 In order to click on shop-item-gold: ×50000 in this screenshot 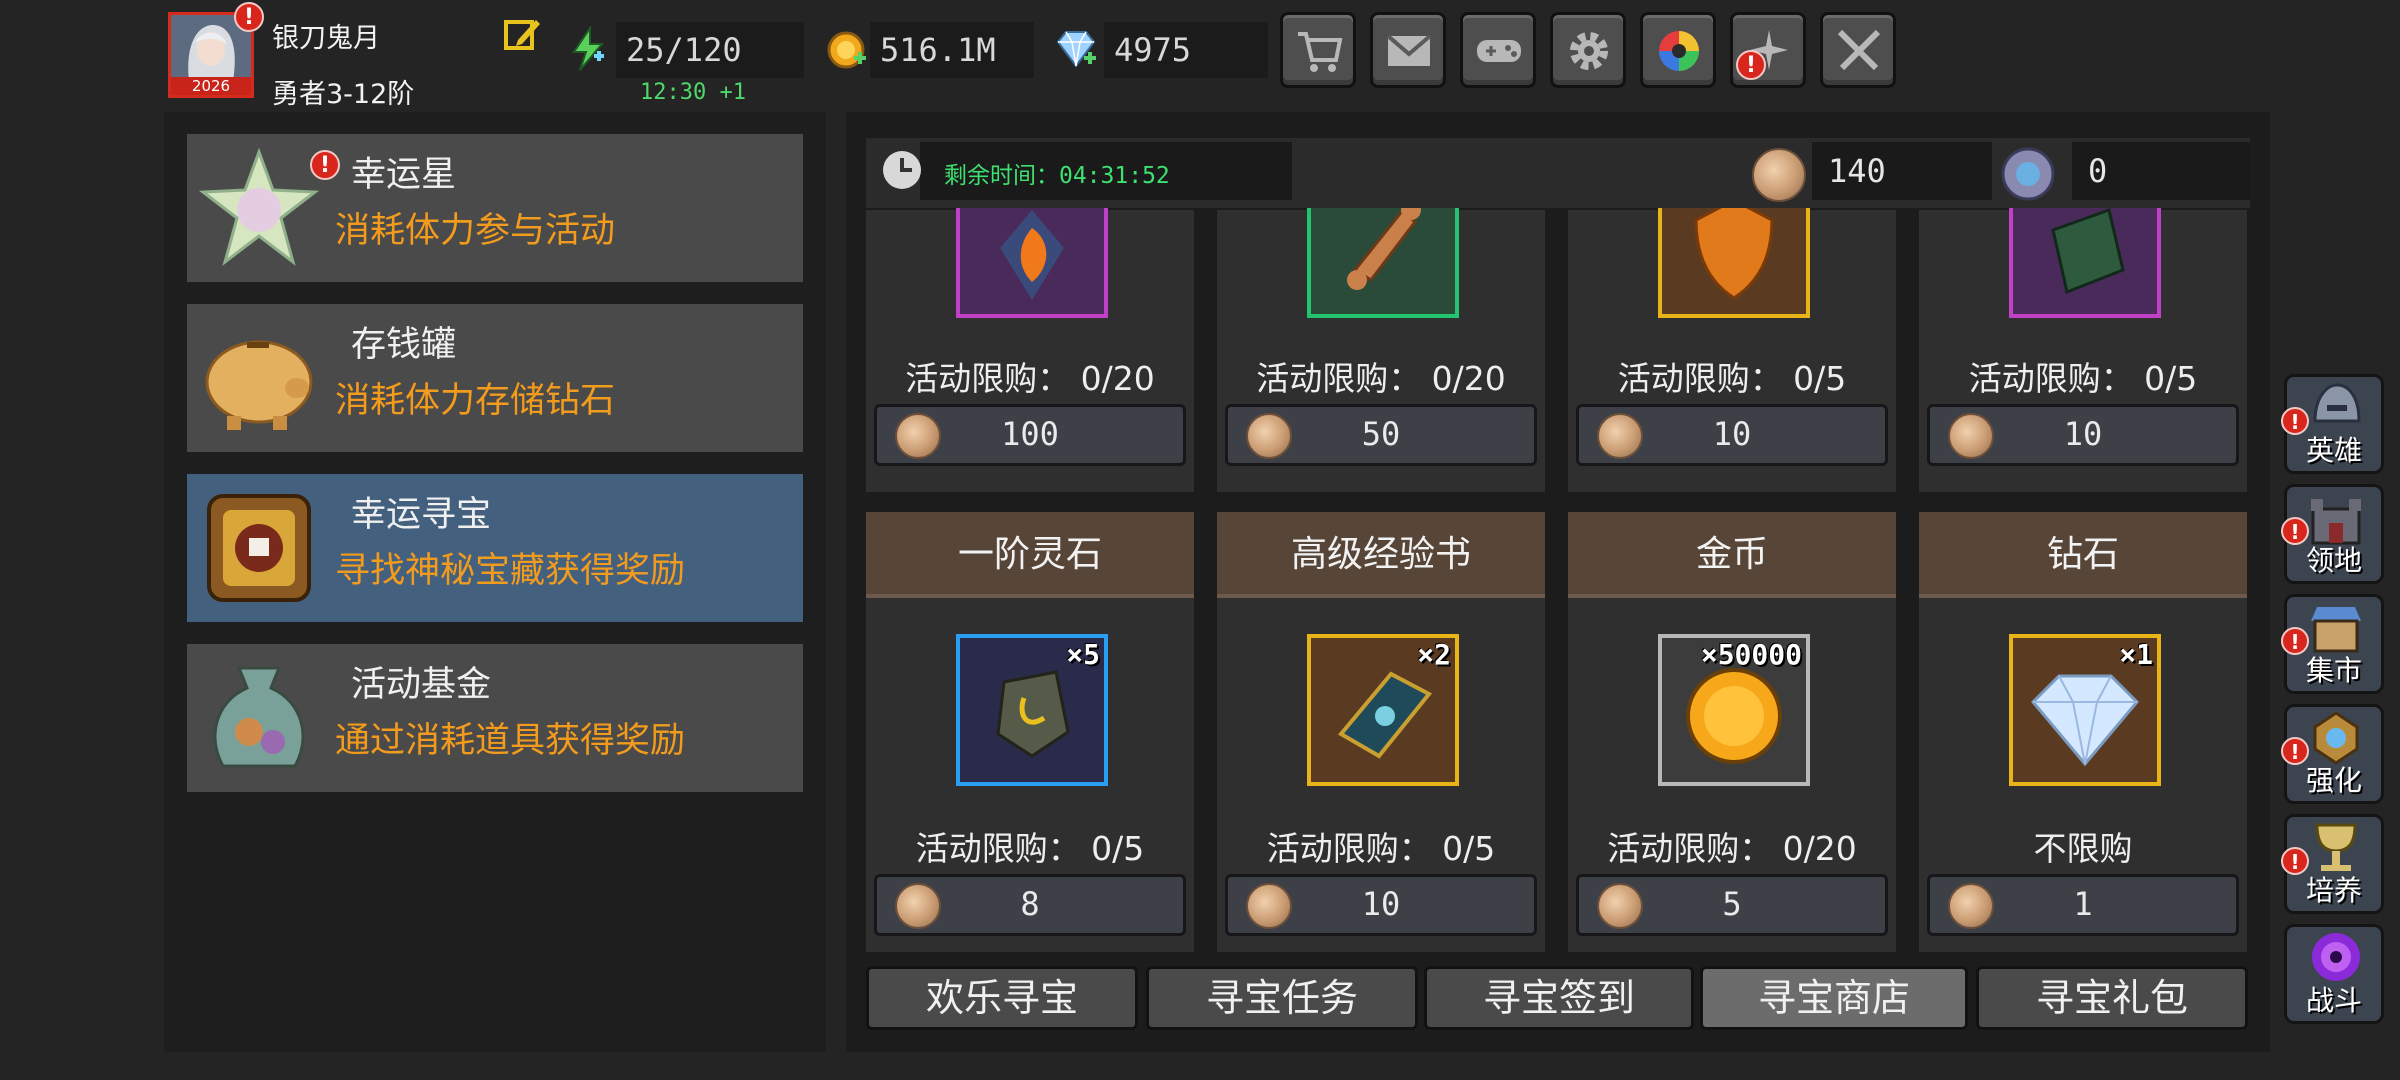, I will do `click(1734, 710)`.